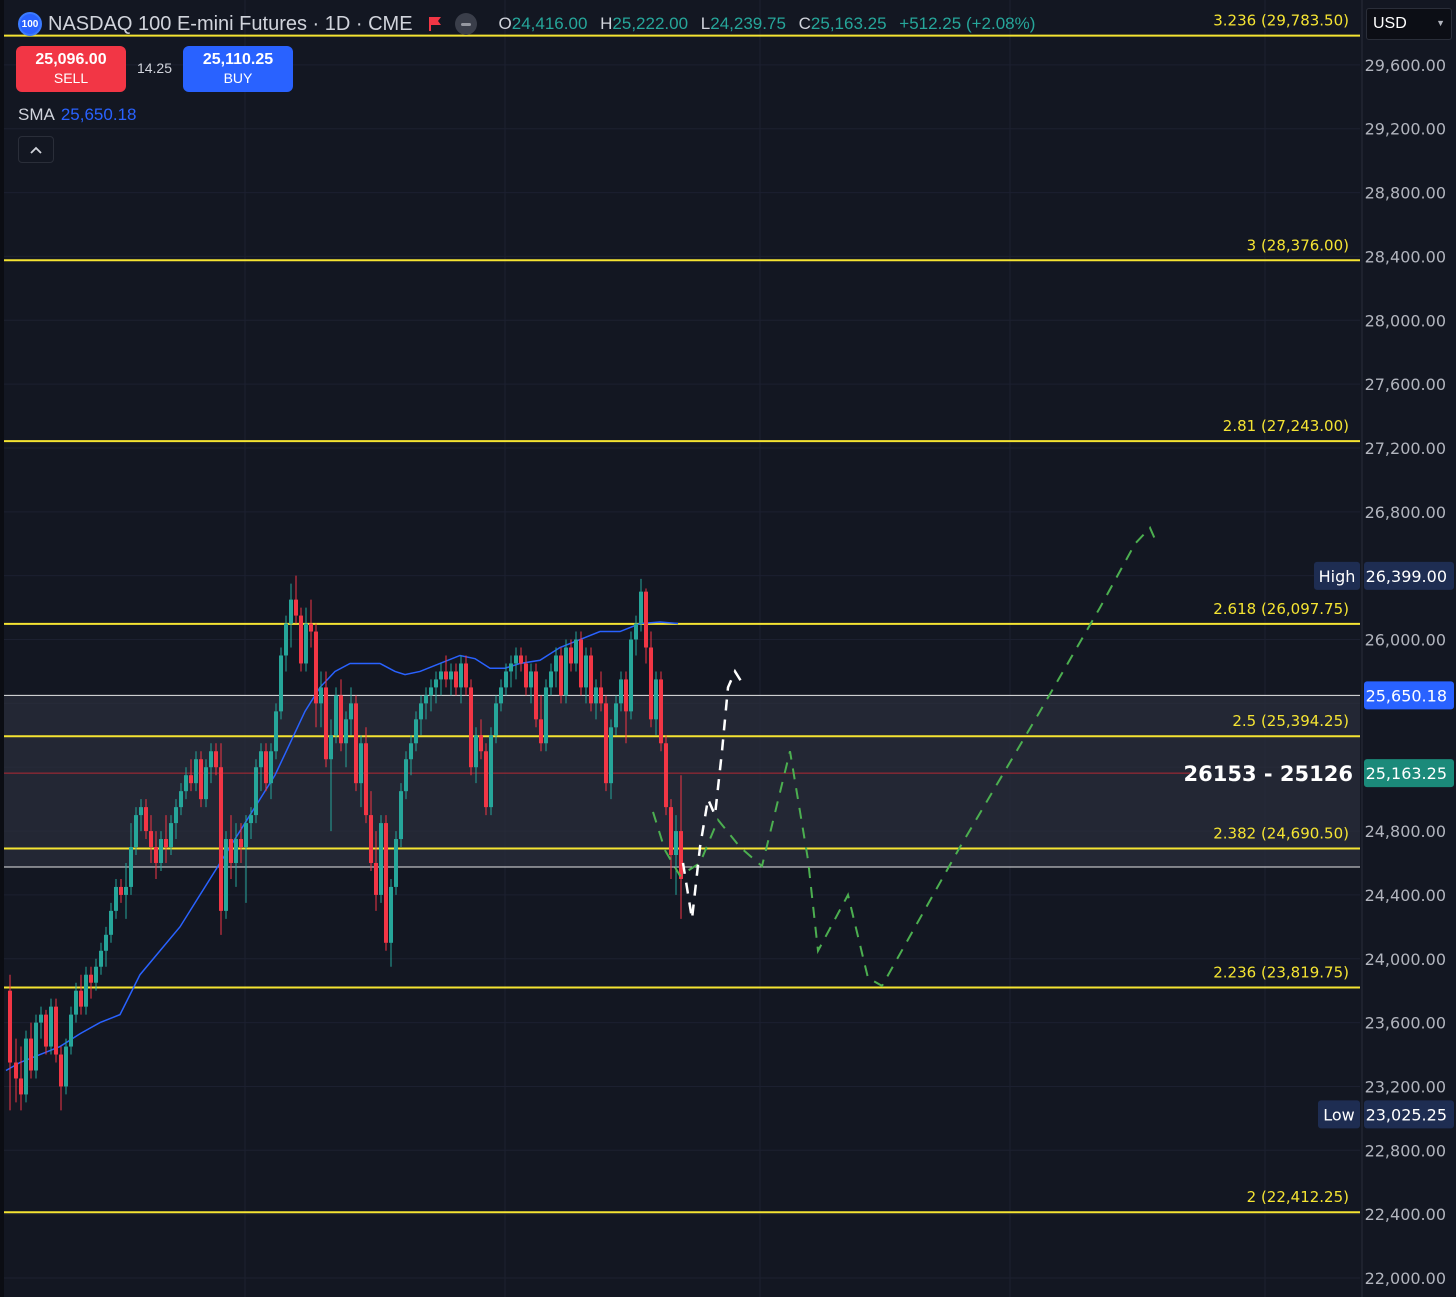  Describe the element at coordinates (1405, 193) in the screenshot. I see `y-tick-label: 28,800.00` at that location.